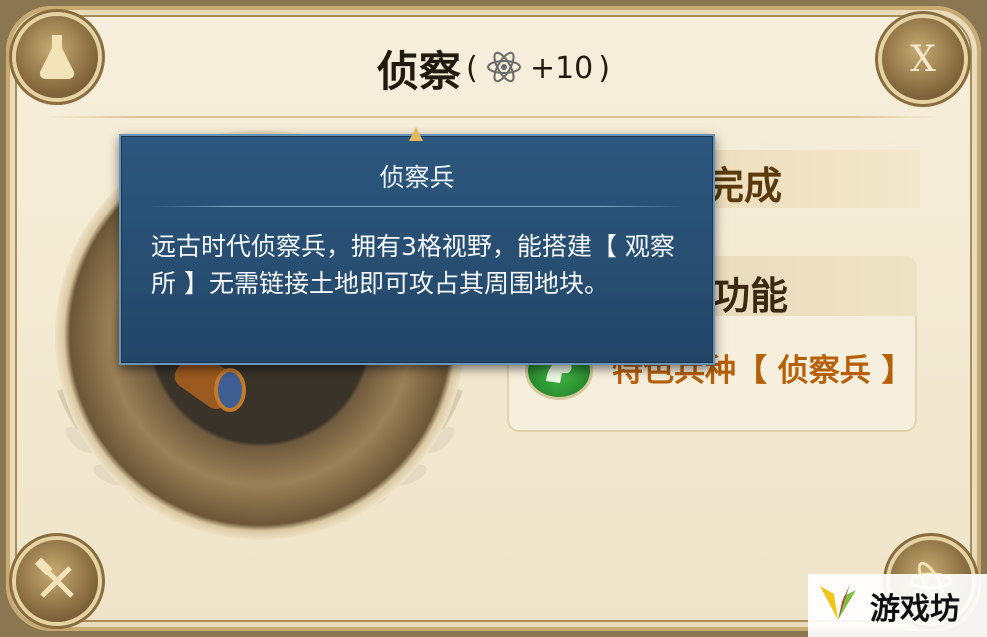  Describe the element at coordinates (561, 68) in the screenshot. I see `bonus-value: +10` at that location.